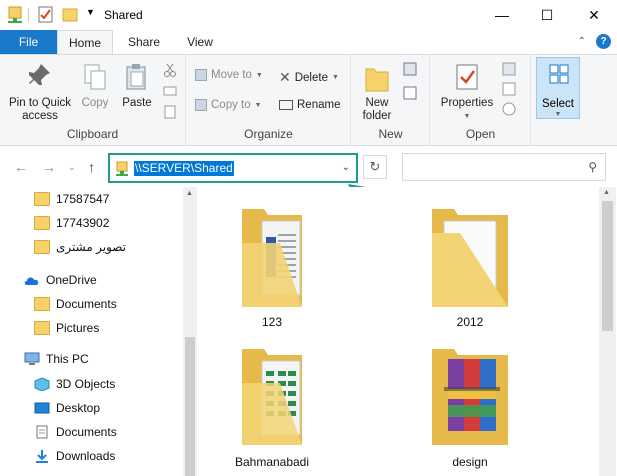 The height and width of the screenshot is (476, 617). Describe the element at coordinates (137, 86) in the screenshot. I see `paste-button: Paste` at that location.